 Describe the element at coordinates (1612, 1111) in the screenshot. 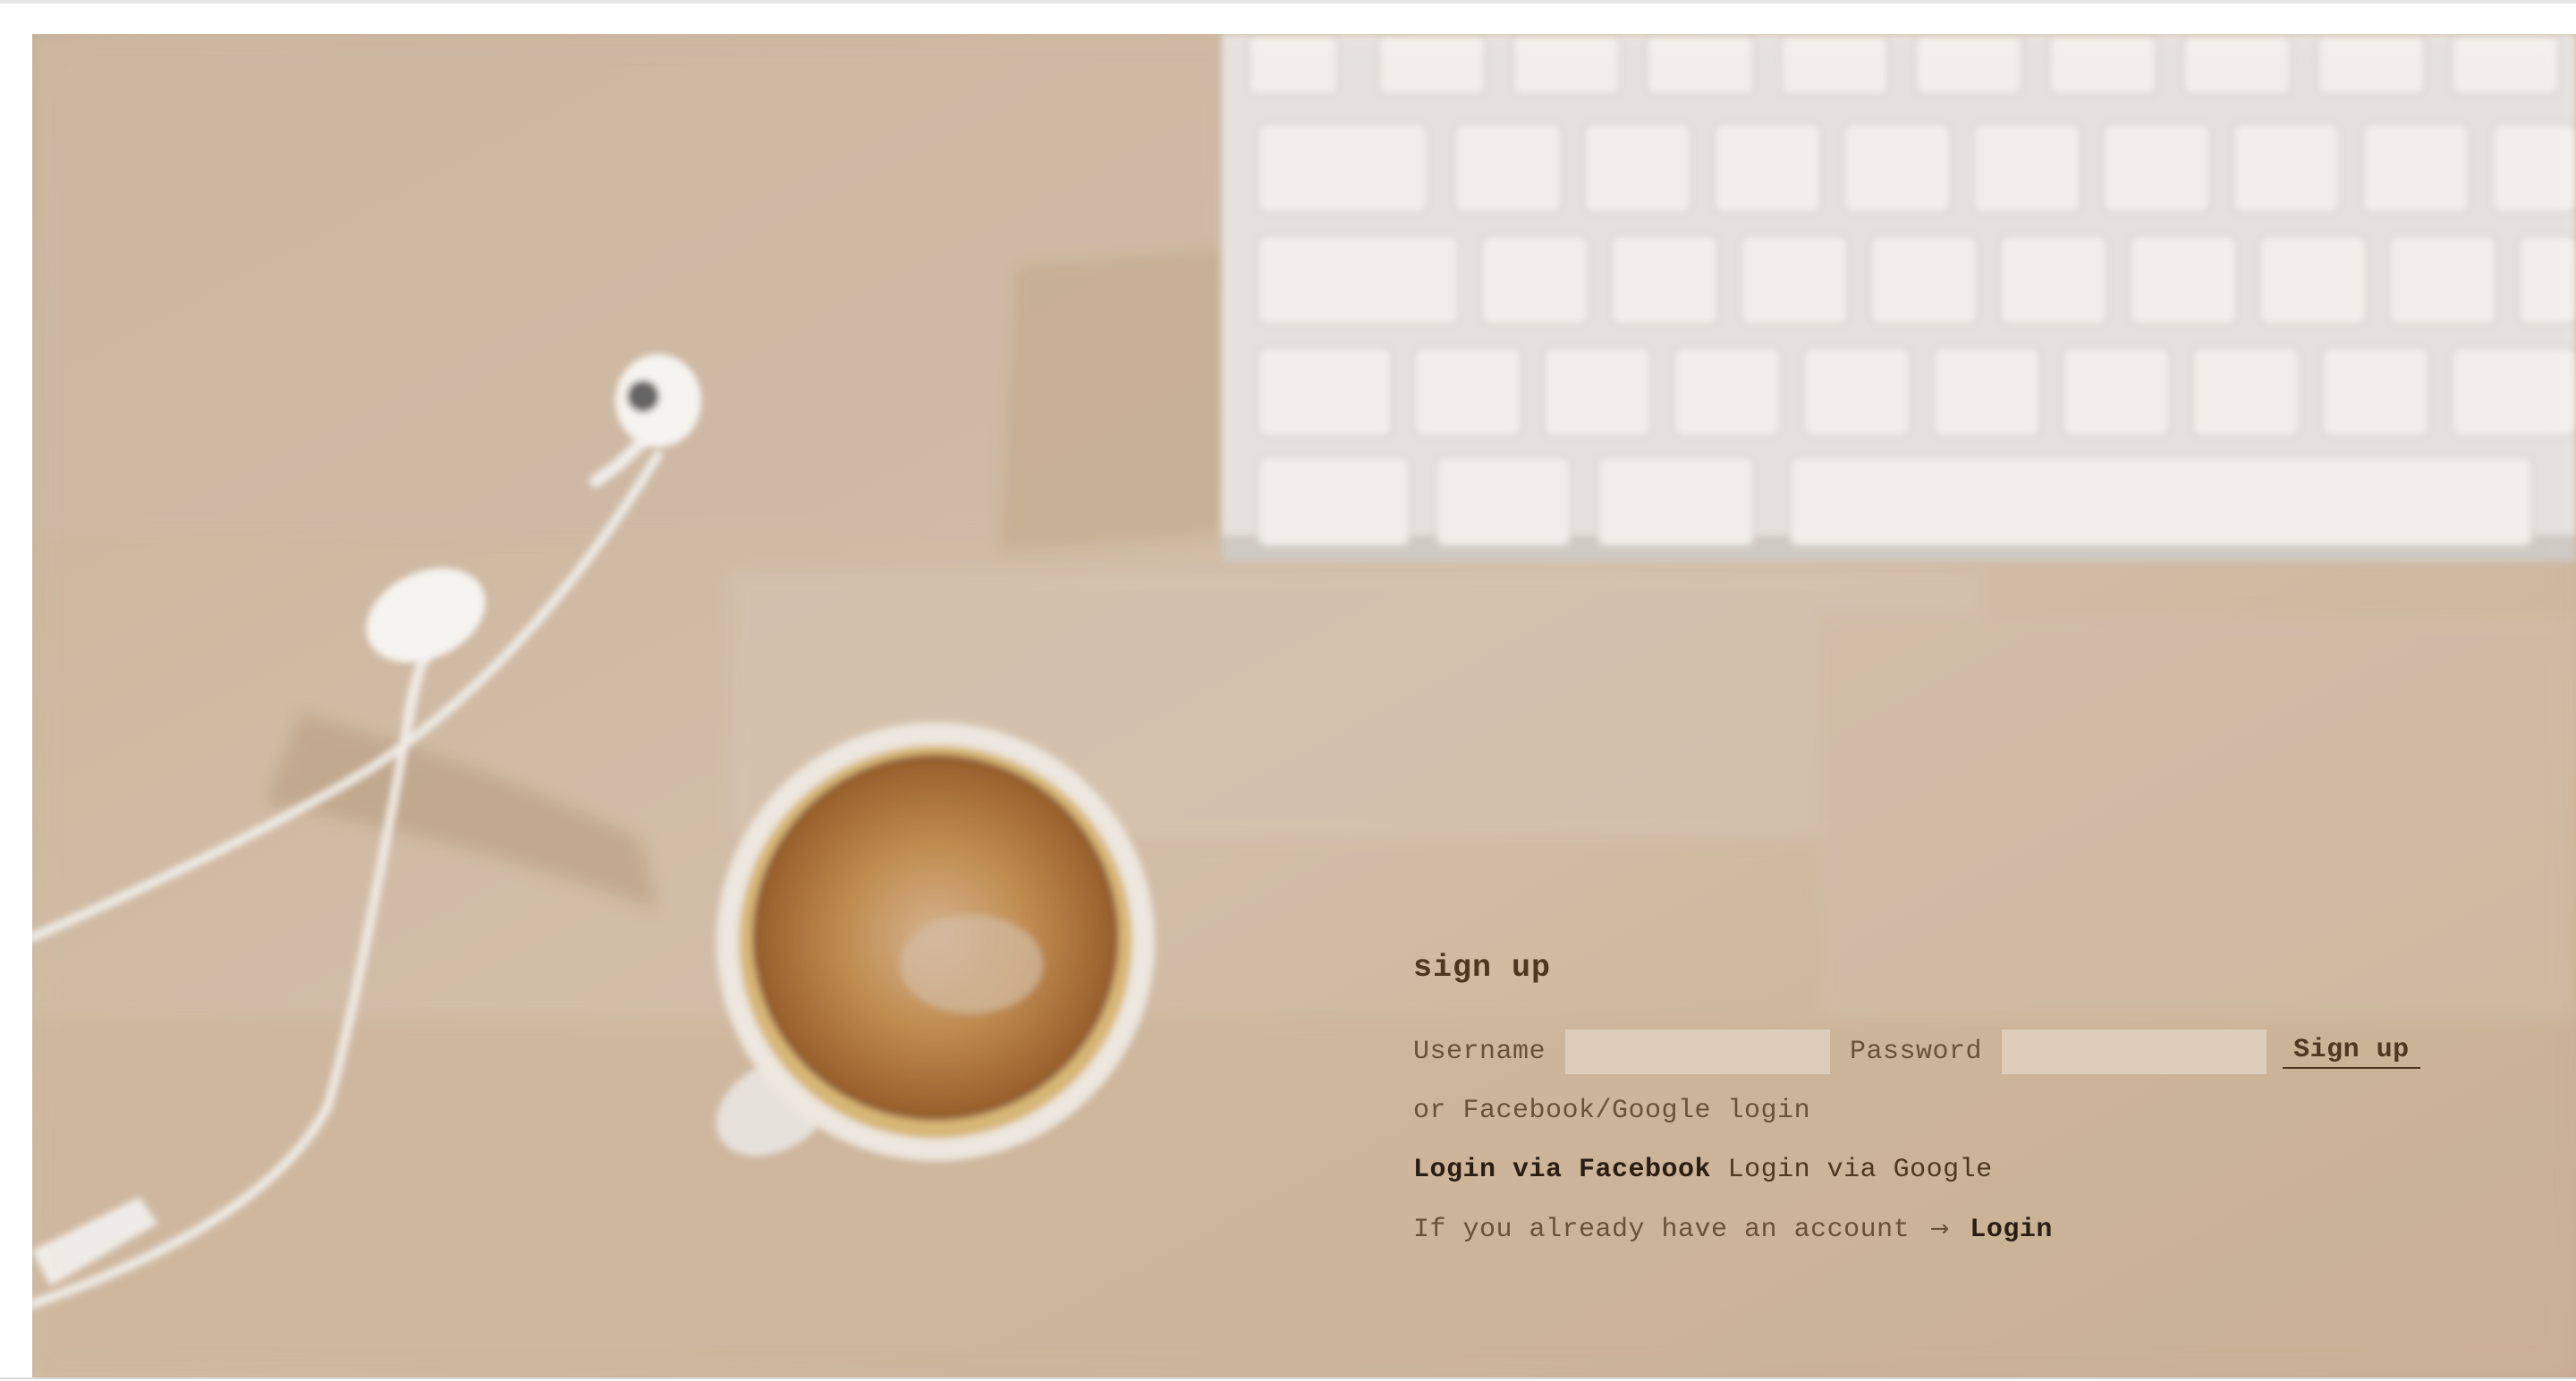

I see `social-intro: or Facebook/Google login` at that location.